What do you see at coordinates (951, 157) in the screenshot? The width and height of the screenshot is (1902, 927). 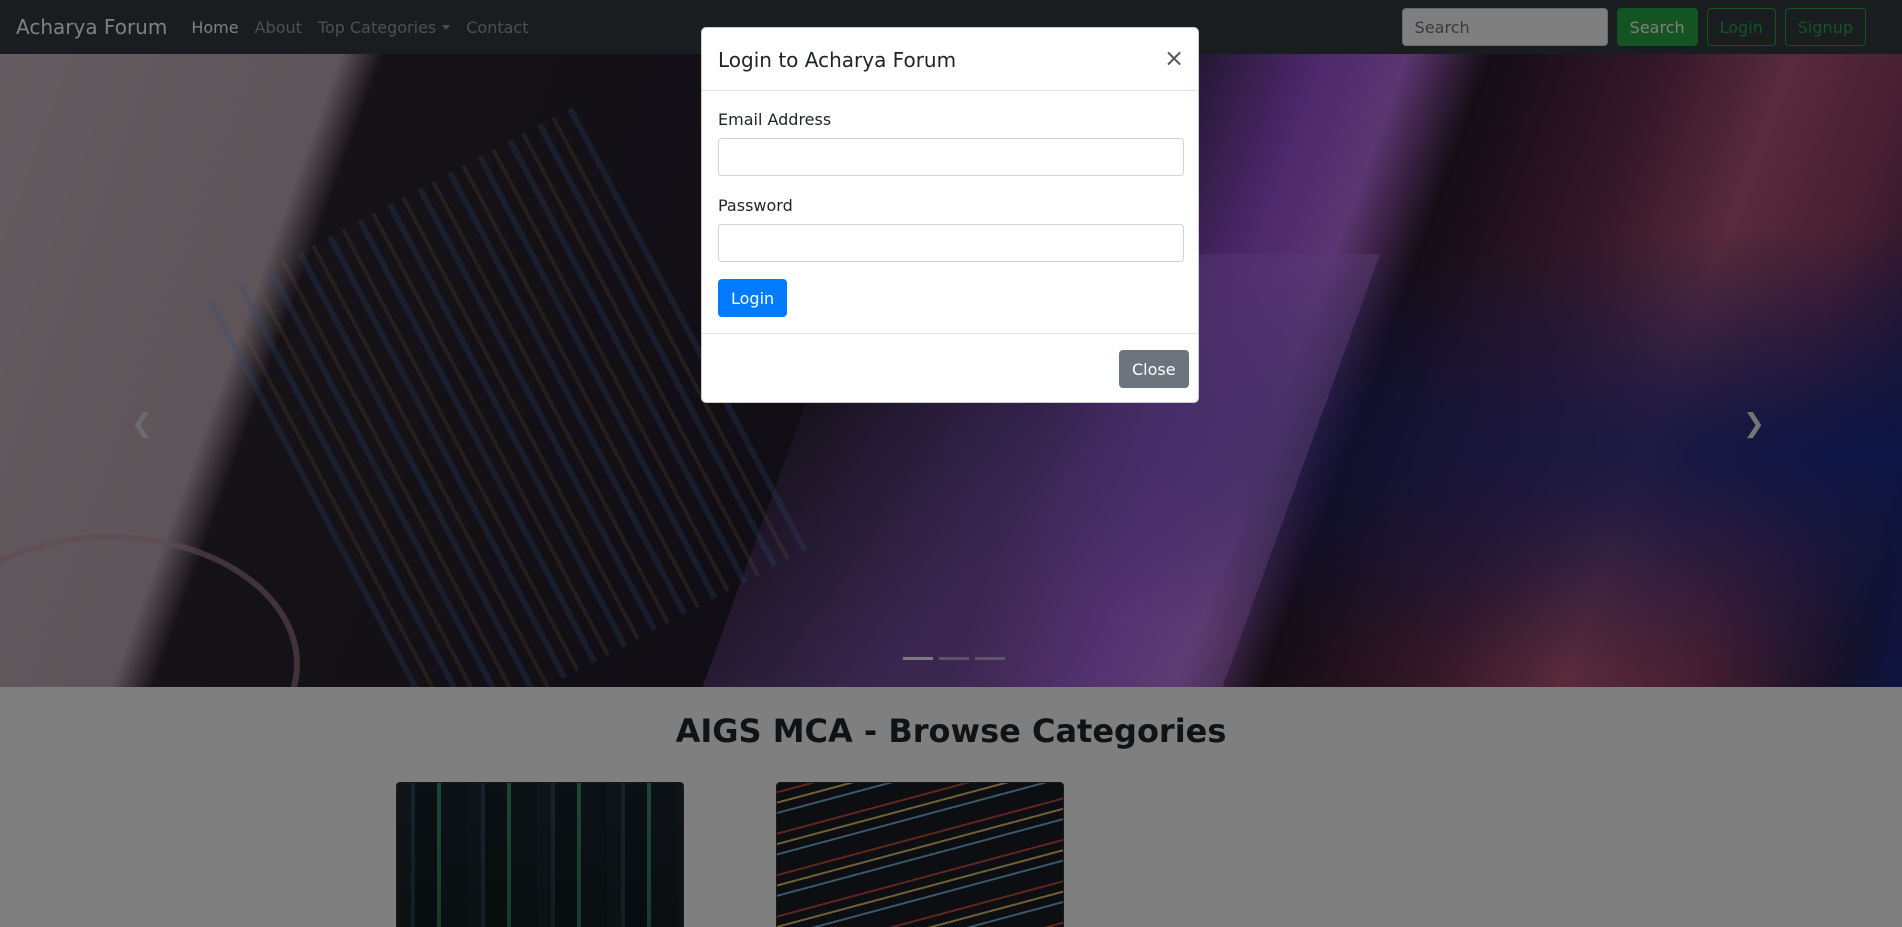 I see `email-field` at bounding box center [951, 157].